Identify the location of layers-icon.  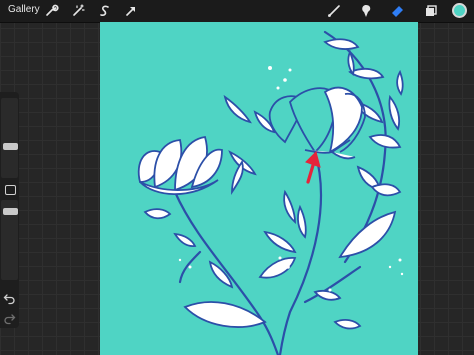
(431, 11).